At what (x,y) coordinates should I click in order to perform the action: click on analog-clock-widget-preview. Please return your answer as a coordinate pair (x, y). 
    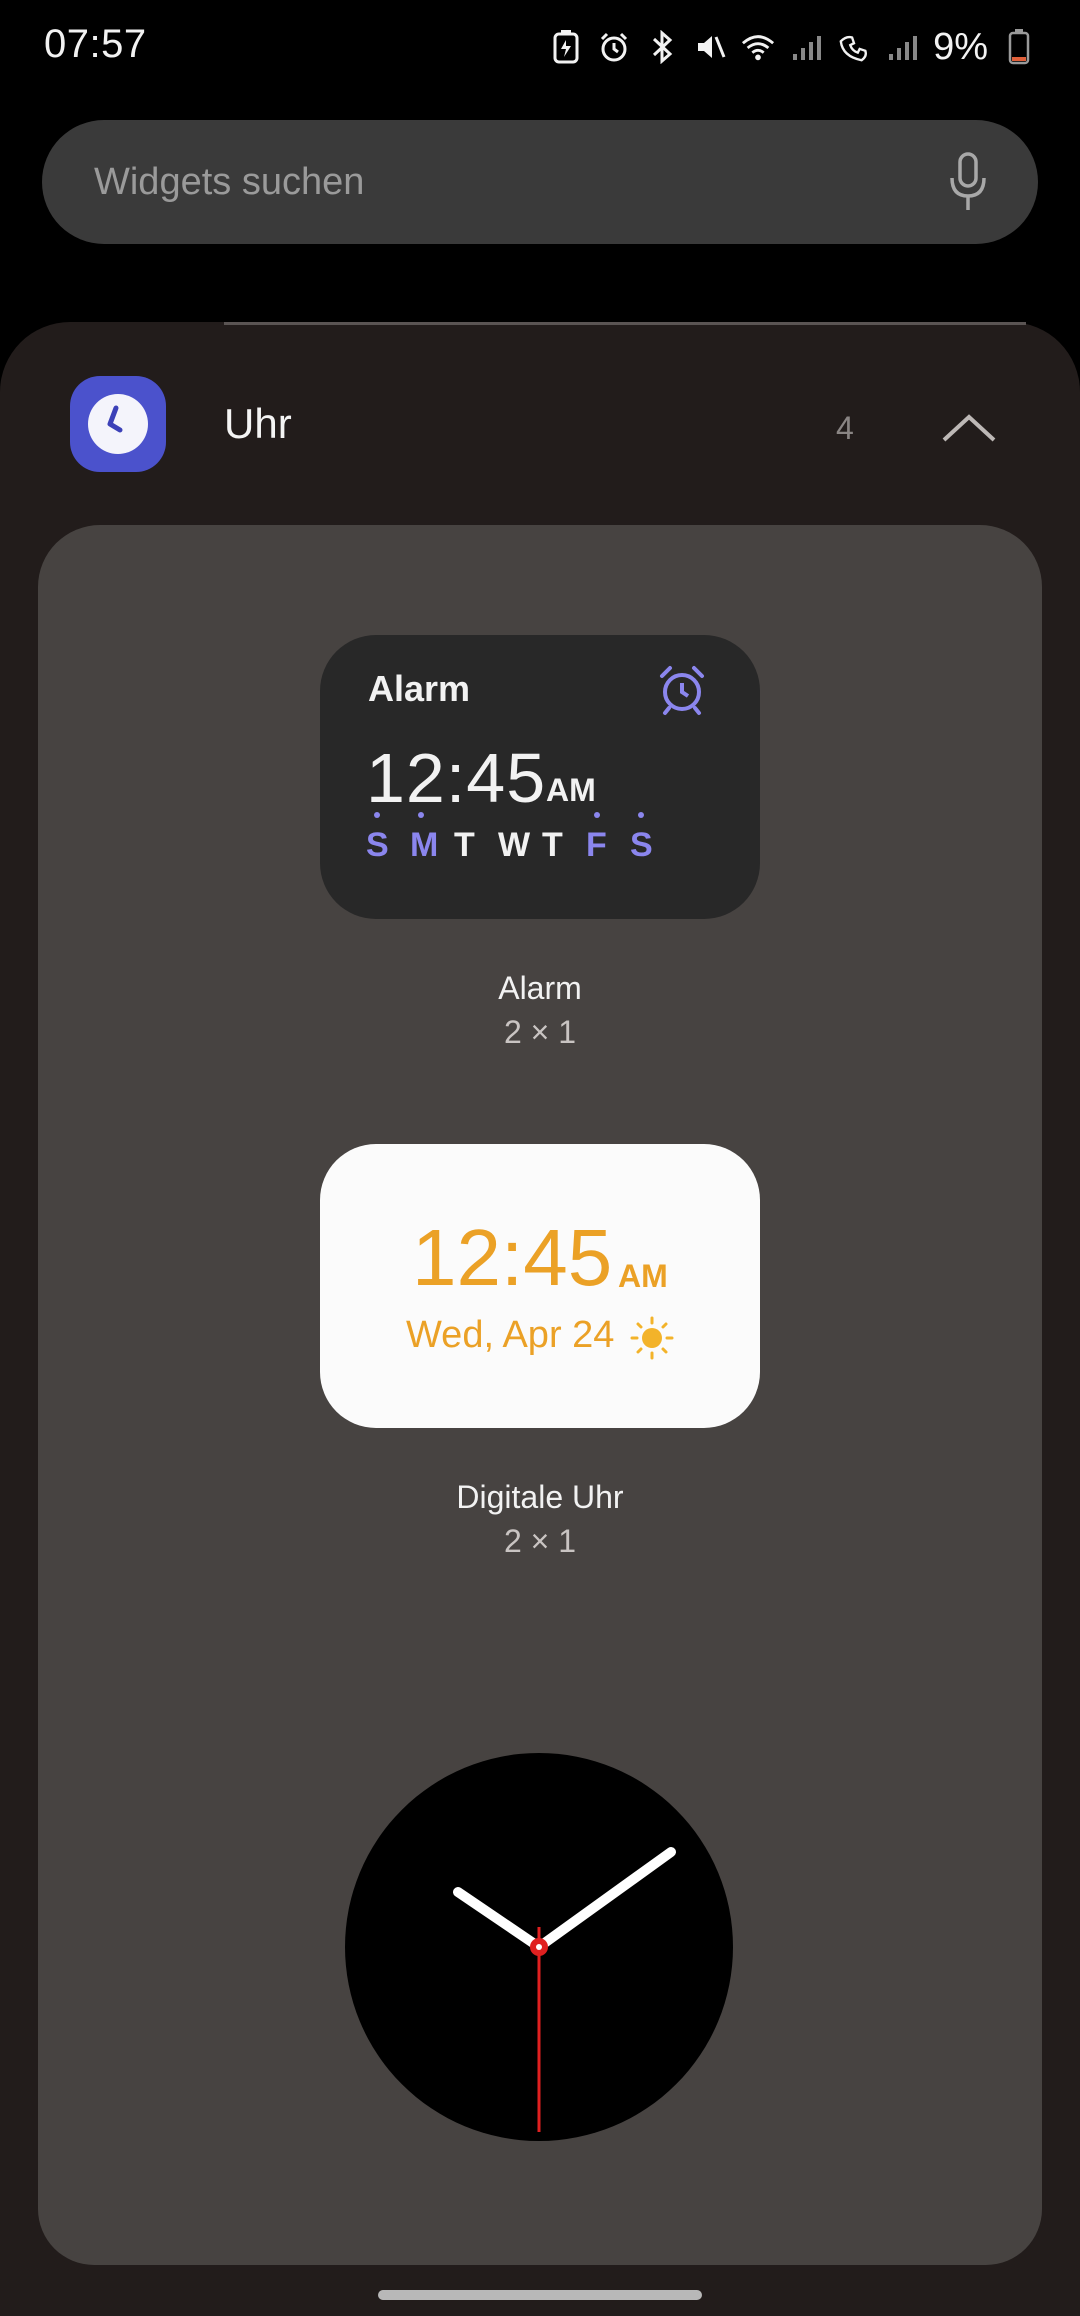
    Looking at the image, I should click on (539, 1947).